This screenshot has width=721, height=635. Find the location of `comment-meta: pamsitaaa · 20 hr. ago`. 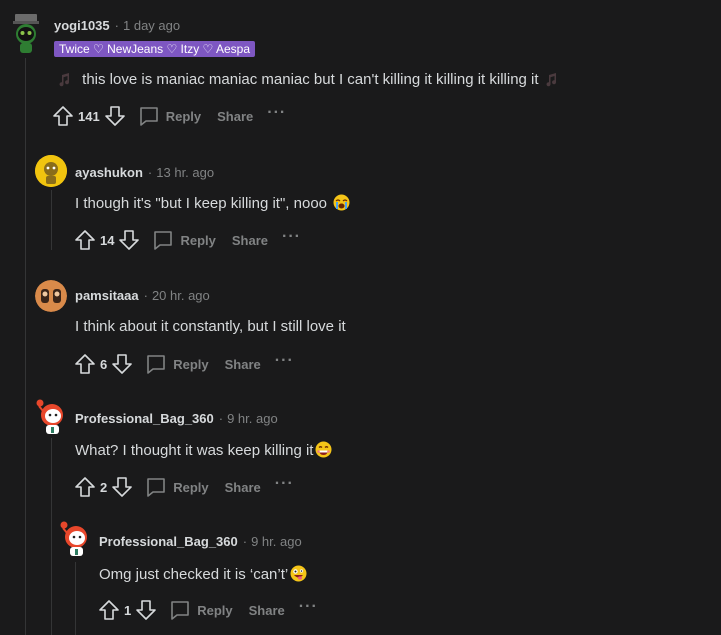

comment-meta: pamsitaaa · 20 hr. ago is located at coordinates (142, 295).